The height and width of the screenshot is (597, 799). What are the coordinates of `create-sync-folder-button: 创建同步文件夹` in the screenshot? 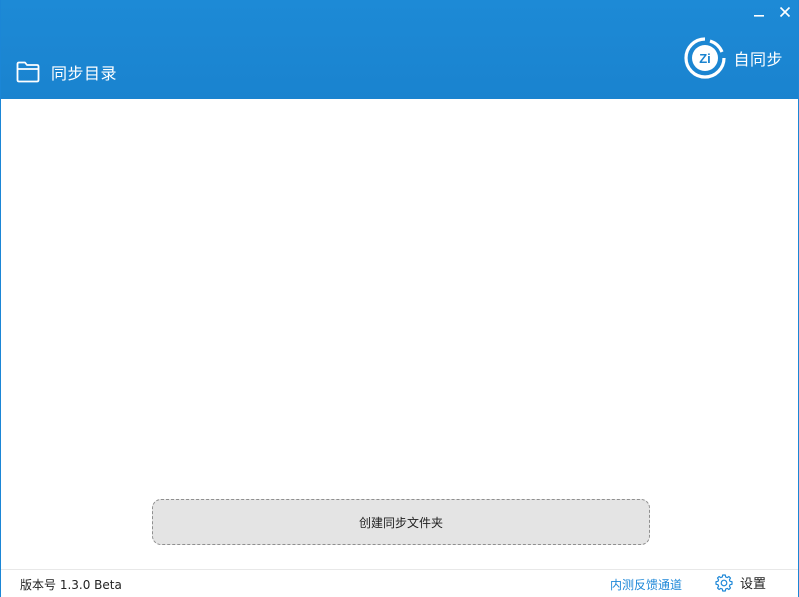 It's located at (401, 522).